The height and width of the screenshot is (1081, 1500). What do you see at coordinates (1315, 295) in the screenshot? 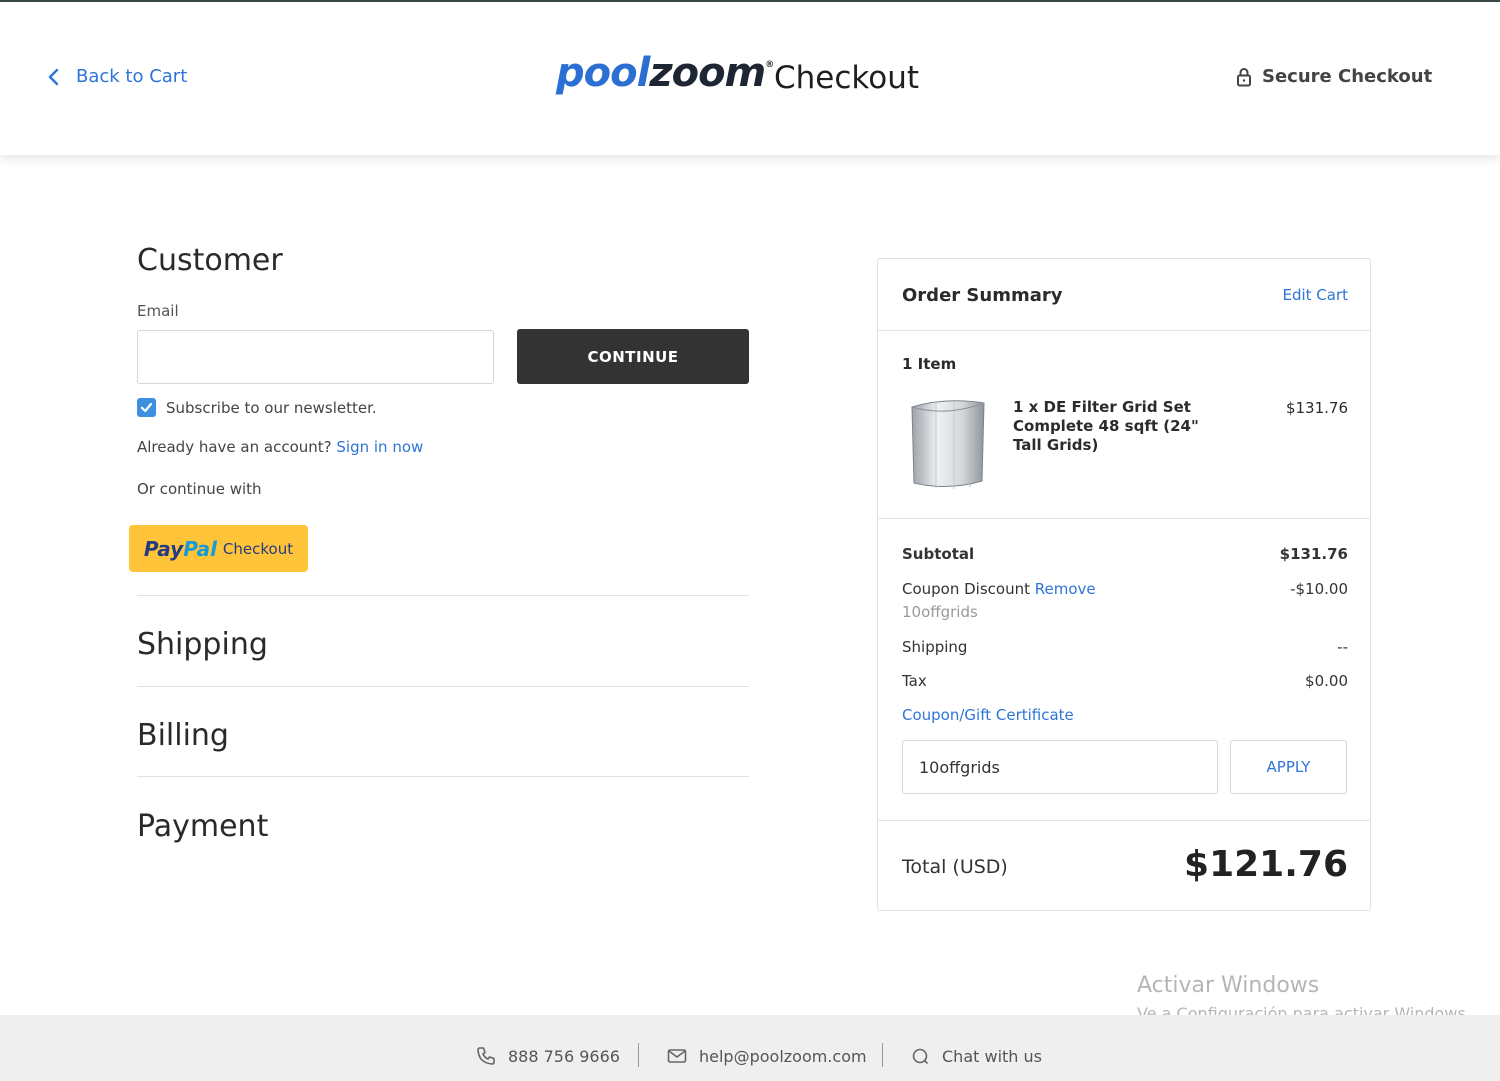
I see `edit-cart-link: Edit Cart` at bounding box center [1315, 295].